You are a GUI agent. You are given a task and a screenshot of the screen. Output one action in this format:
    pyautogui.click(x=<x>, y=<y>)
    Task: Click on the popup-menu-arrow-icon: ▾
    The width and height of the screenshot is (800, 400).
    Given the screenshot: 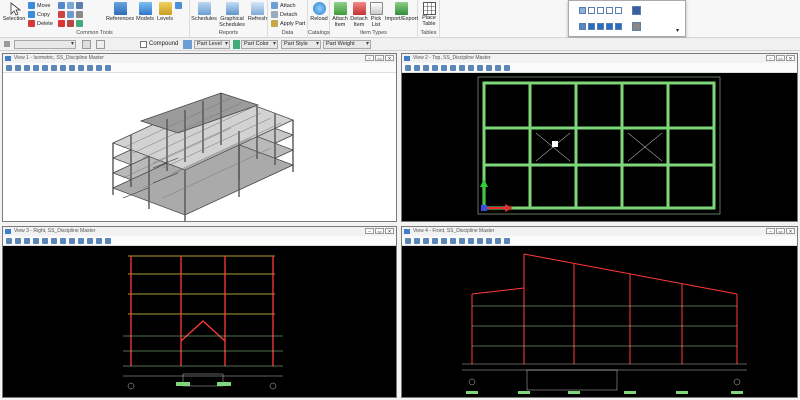 What is the action you would take?
    pyautogui.click(x=677, y=30)
    